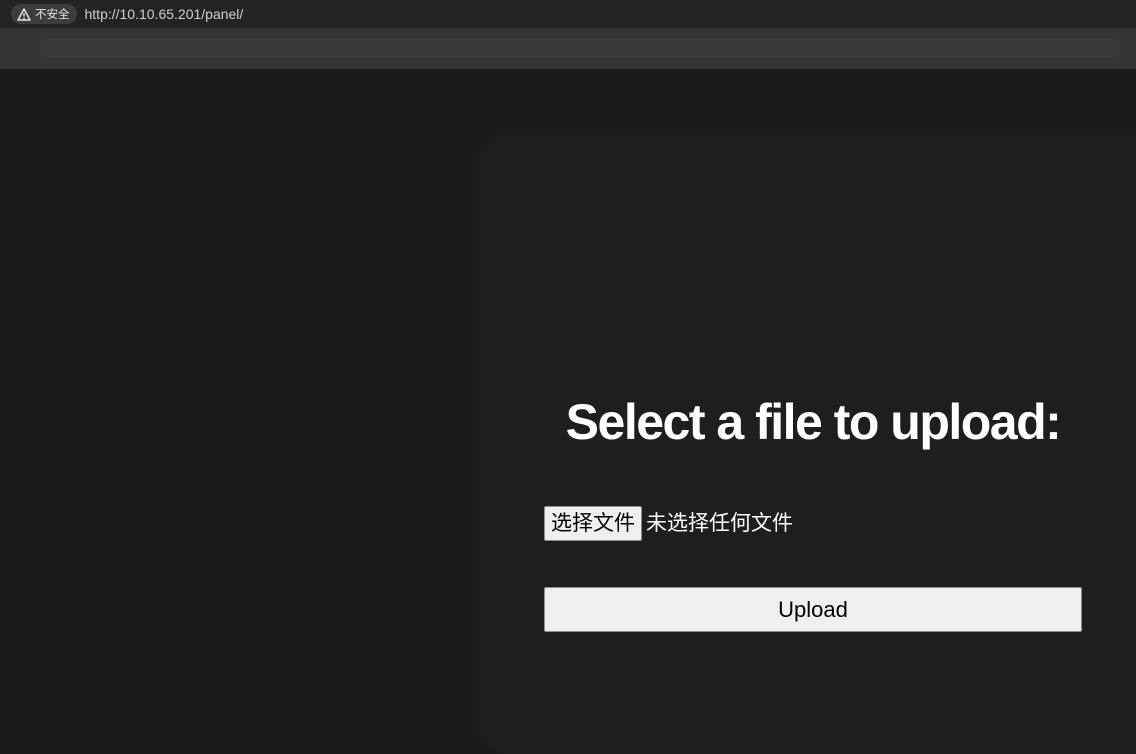  What do you see at coordinates (568, 14) in the screenshot?
I see `address-bar: 不安全 http://10.10.65.201/panel/` at bounding box center [568, 14].